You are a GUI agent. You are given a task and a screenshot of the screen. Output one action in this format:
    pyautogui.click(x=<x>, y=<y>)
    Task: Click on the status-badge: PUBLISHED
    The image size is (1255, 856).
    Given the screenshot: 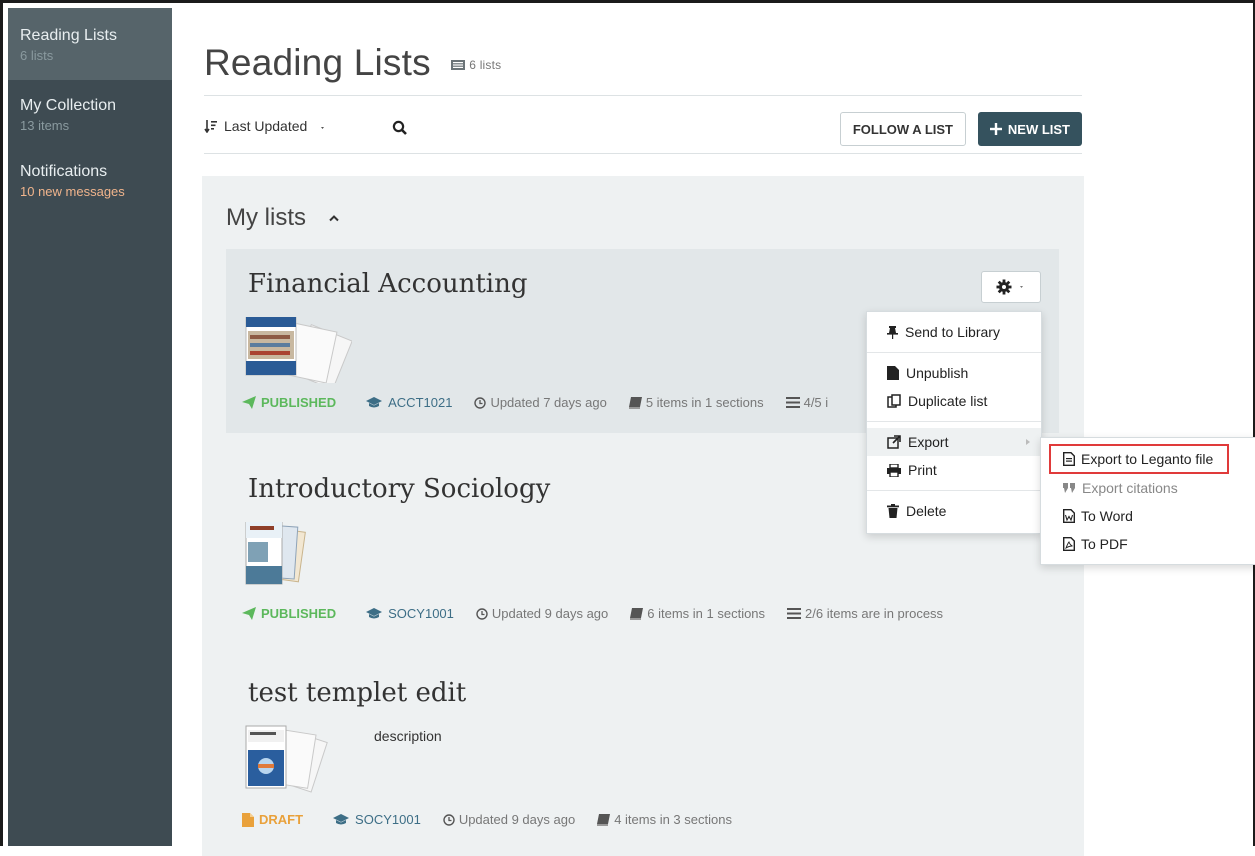 What is the action you would take?
    pyautogui.click(x=289, y=613)
    